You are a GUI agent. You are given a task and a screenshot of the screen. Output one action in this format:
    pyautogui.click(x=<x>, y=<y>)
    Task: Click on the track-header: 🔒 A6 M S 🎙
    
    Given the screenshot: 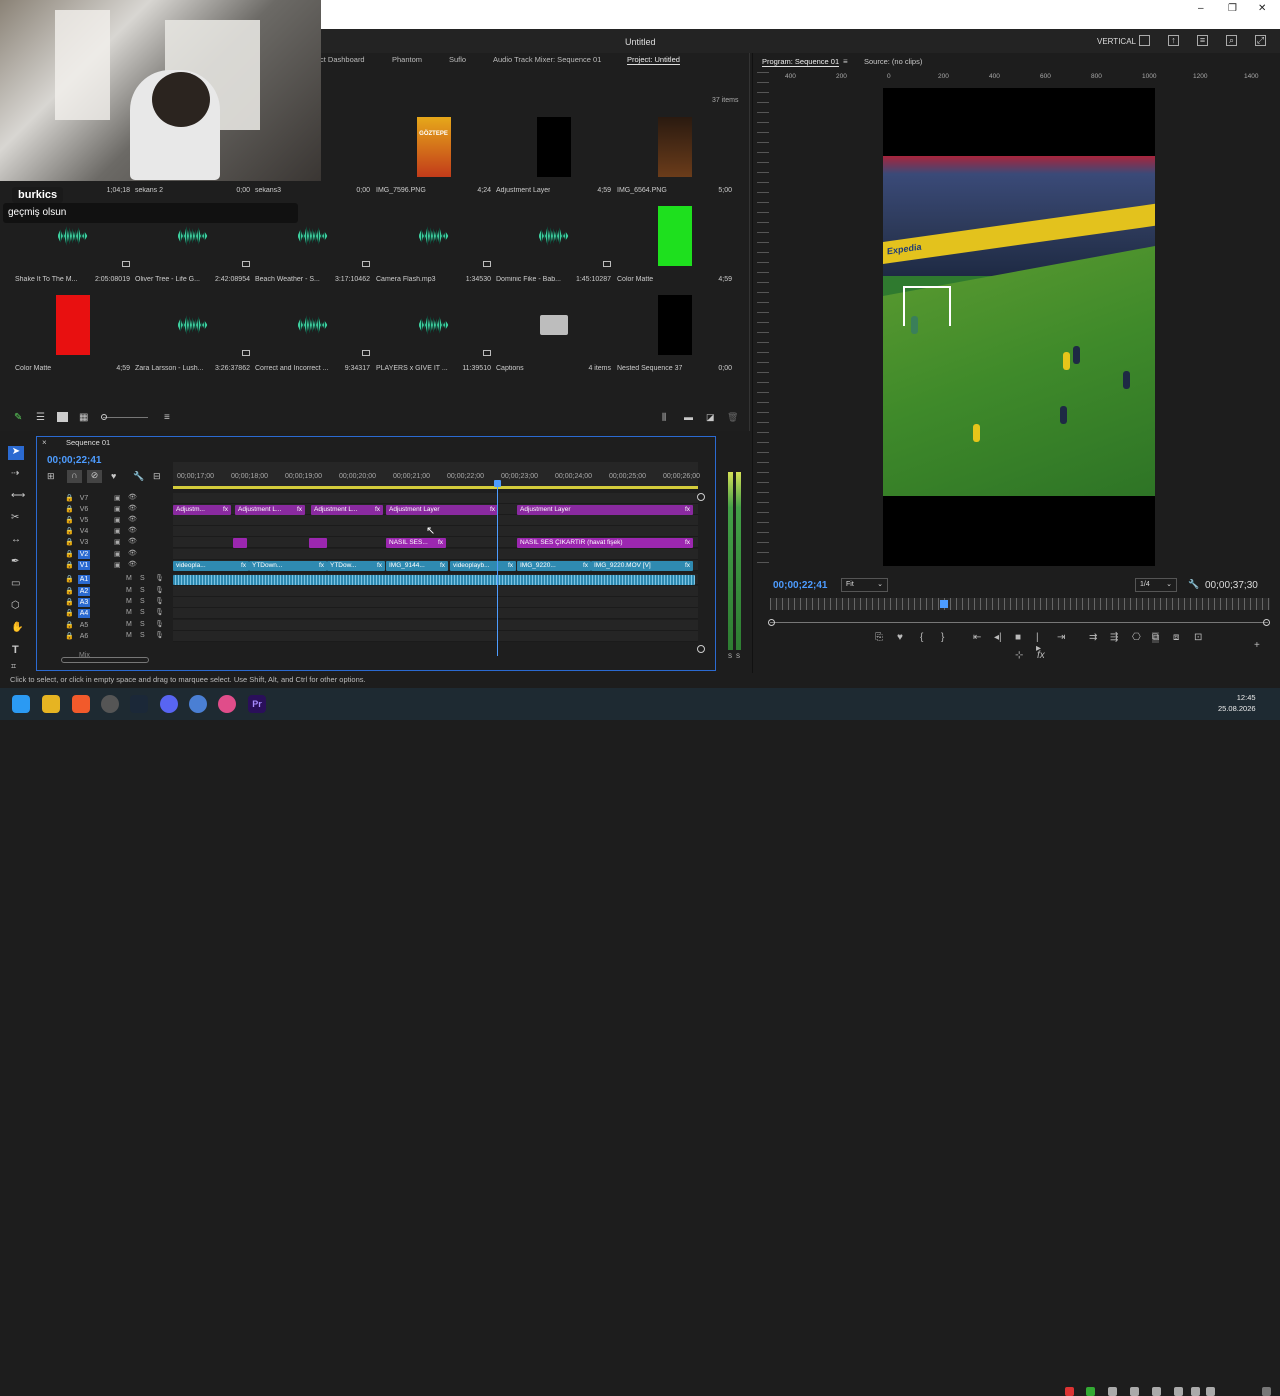 What is the action you would take?
    pyautogui.click(x=106, y=636)
    